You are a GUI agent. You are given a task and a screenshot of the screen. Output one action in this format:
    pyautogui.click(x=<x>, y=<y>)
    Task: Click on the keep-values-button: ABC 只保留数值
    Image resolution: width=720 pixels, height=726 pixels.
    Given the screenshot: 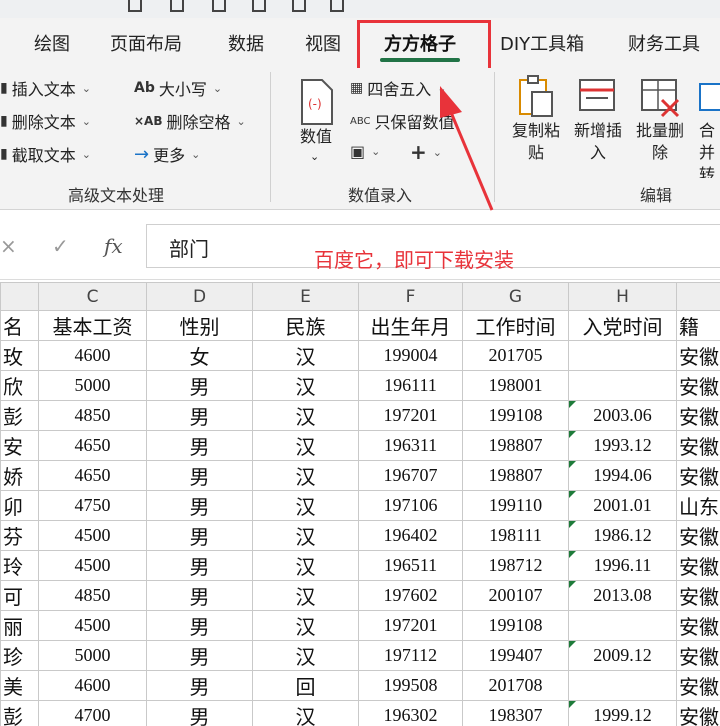 What is the action you would take?
    pyautogui.click(x=402, y=121)
    